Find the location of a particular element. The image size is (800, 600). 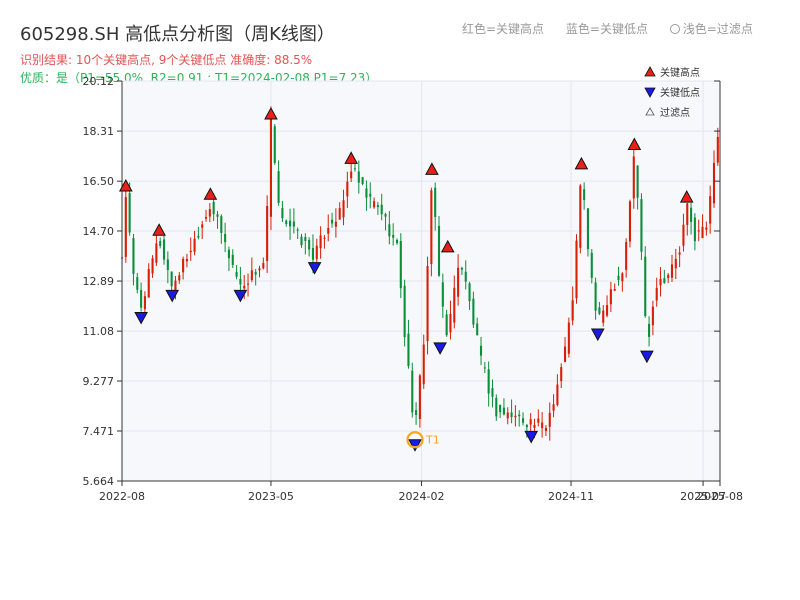

legend-label: 关键低点 is located at coordinates (680, 92).